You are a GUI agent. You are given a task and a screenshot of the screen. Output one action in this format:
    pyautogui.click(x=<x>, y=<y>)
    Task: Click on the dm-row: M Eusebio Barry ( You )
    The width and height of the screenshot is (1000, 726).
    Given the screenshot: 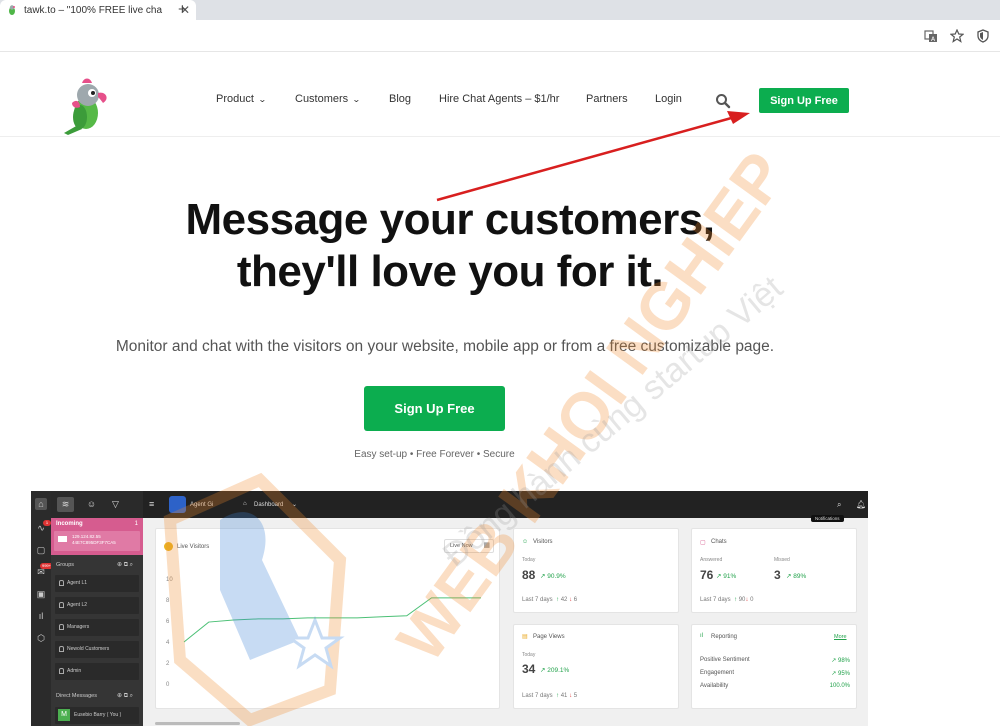 What is the action you would take?
    pyautogui.click(x=97, y=715)
    